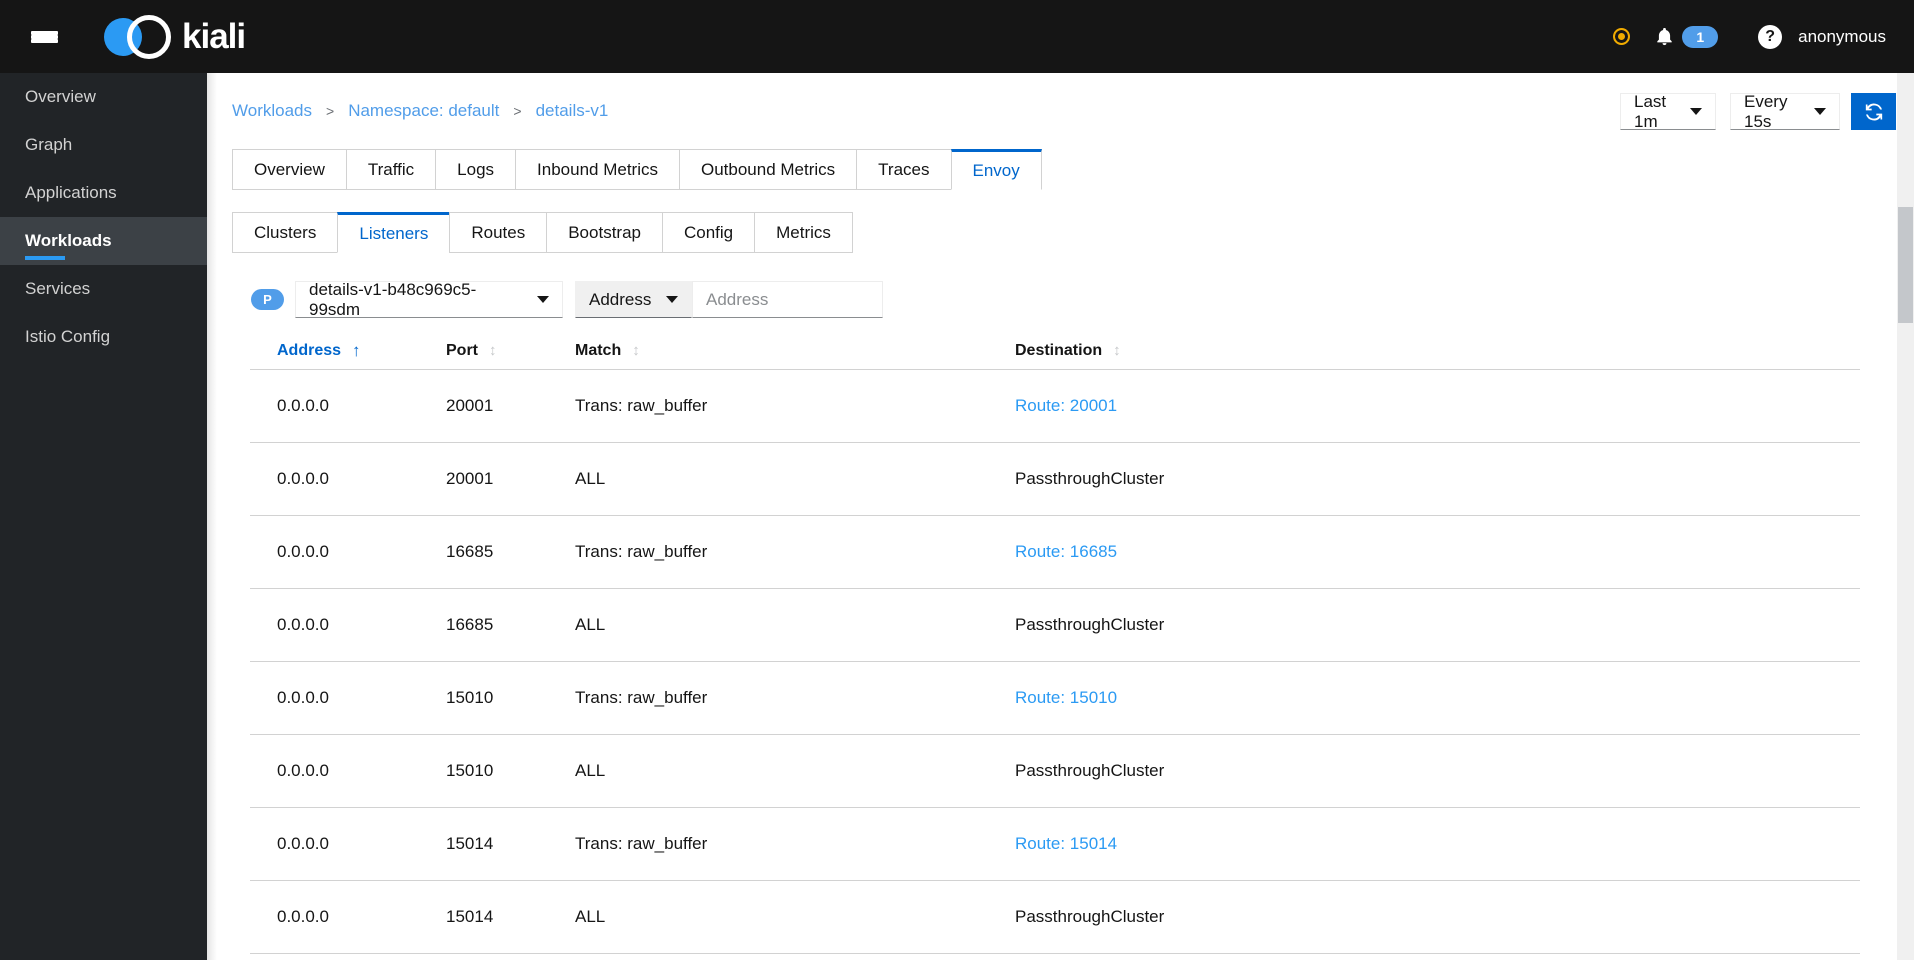  I want to click on sidebar-item-istio-config: Istio Config, so click(103, 337).